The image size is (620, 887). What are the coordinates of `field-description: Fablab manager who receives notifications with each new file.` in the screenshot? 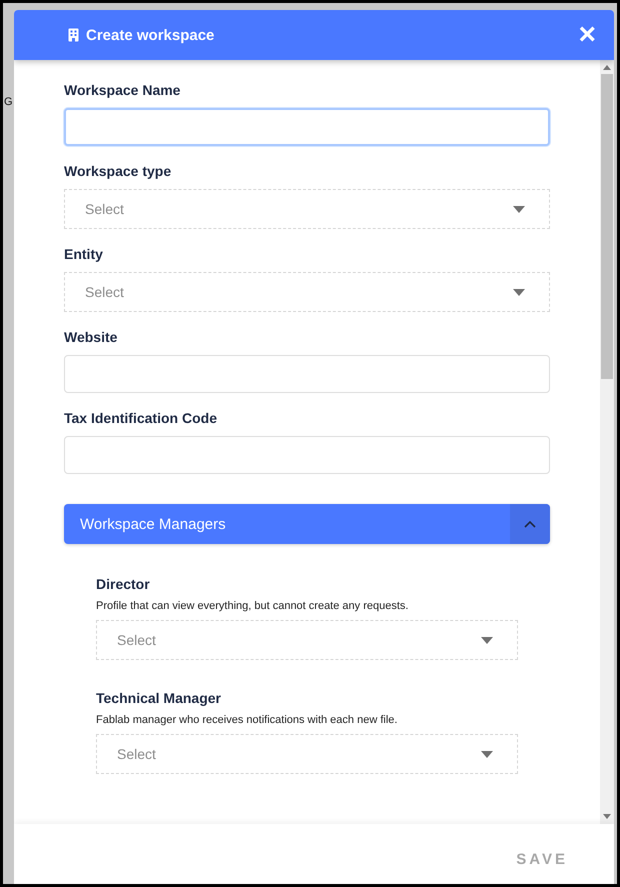 It's located at (247, 720).